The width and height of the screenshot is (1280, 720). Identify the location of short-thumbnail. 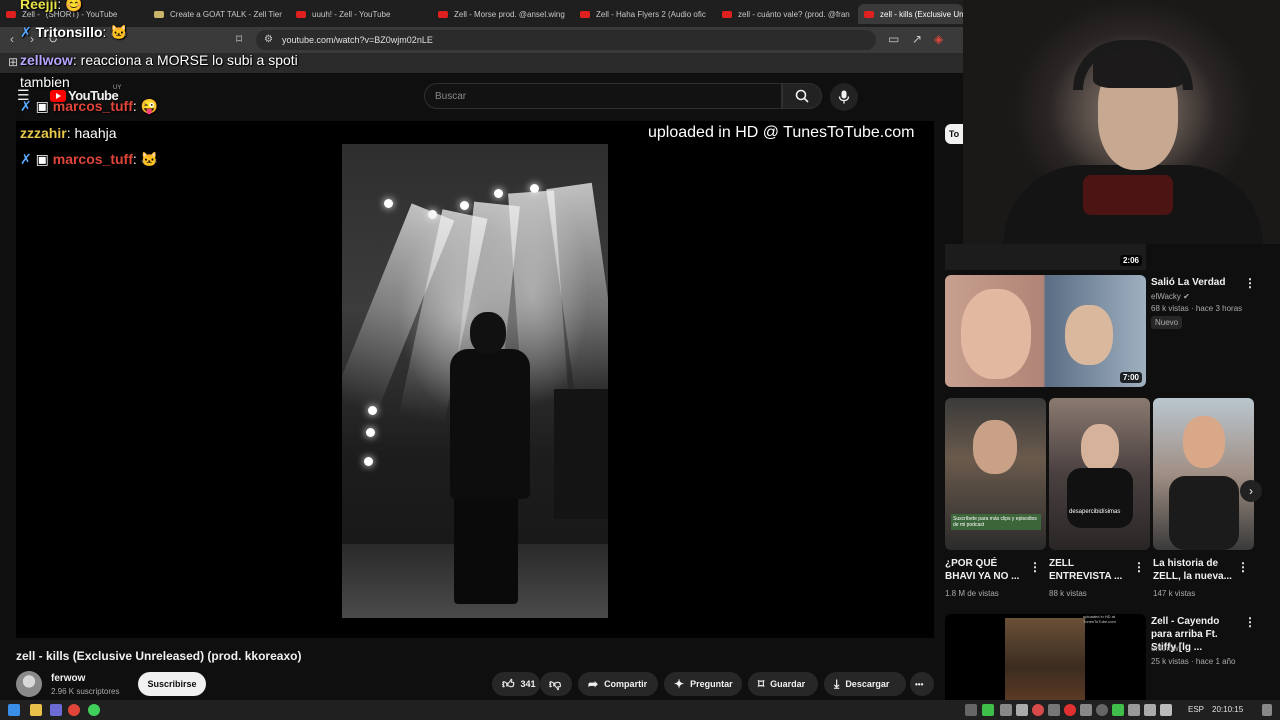
(1203, 474).